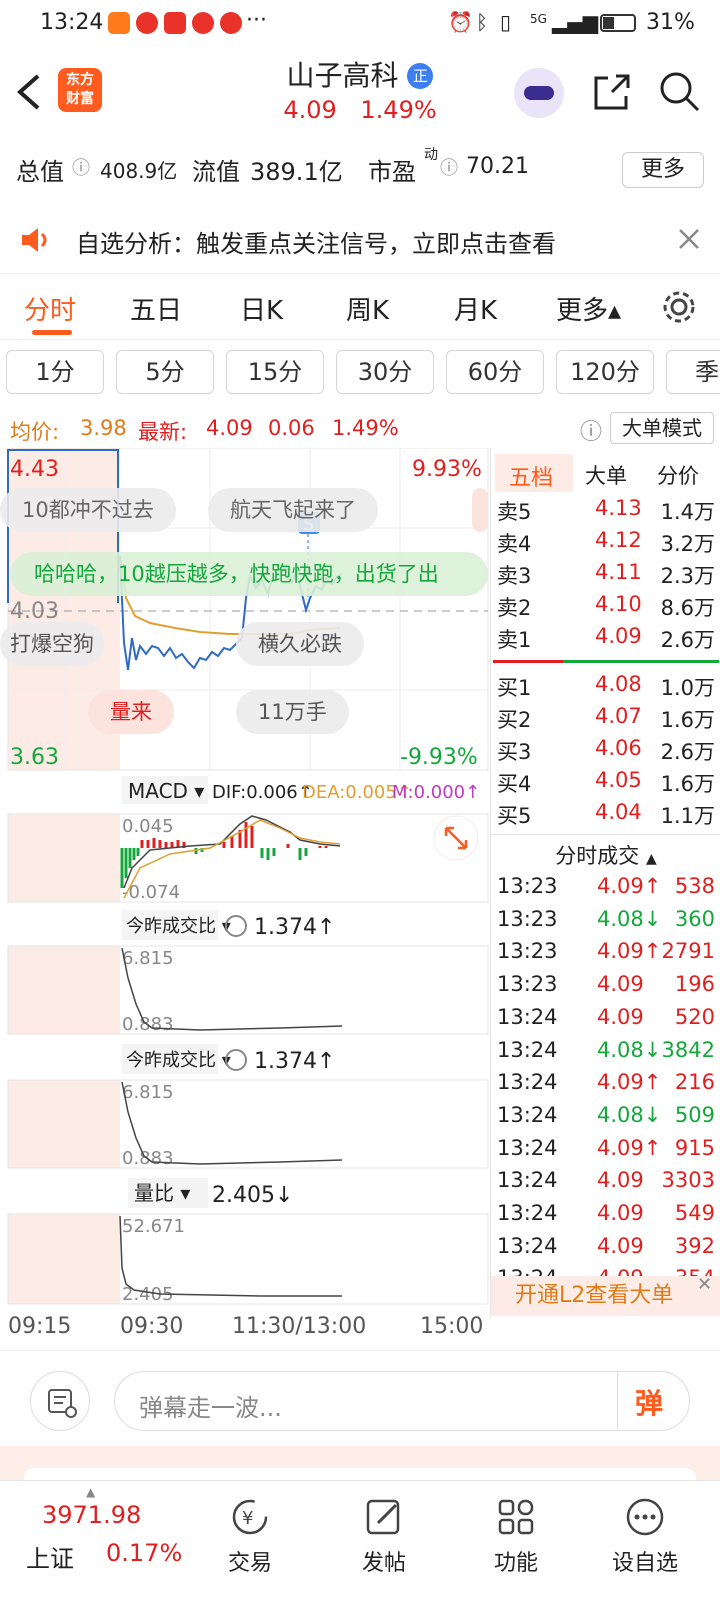 The width and height of the screenshot is (720, 1612). What do you see at coordinates (480, 510) in the screenshot?
I see `danmu-bubble-clip` at bounding box center [480, 510].